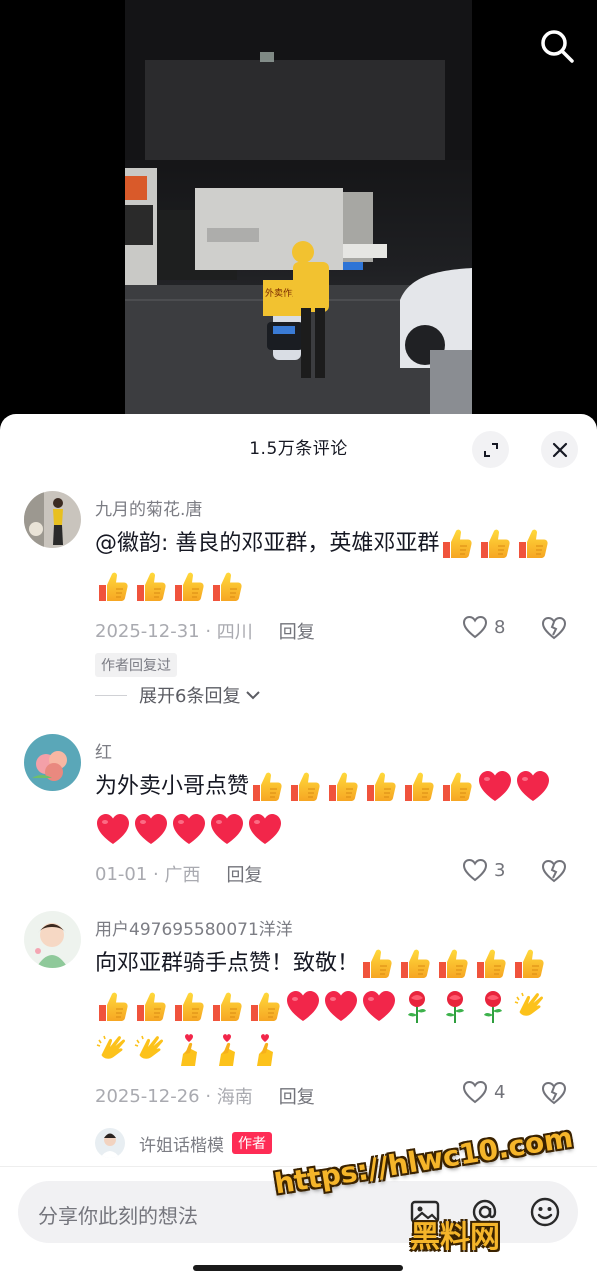 This screenshot has height=1280, width=597. I want to click on comment-username: 九月的菊花.唐, so click(148, 507).